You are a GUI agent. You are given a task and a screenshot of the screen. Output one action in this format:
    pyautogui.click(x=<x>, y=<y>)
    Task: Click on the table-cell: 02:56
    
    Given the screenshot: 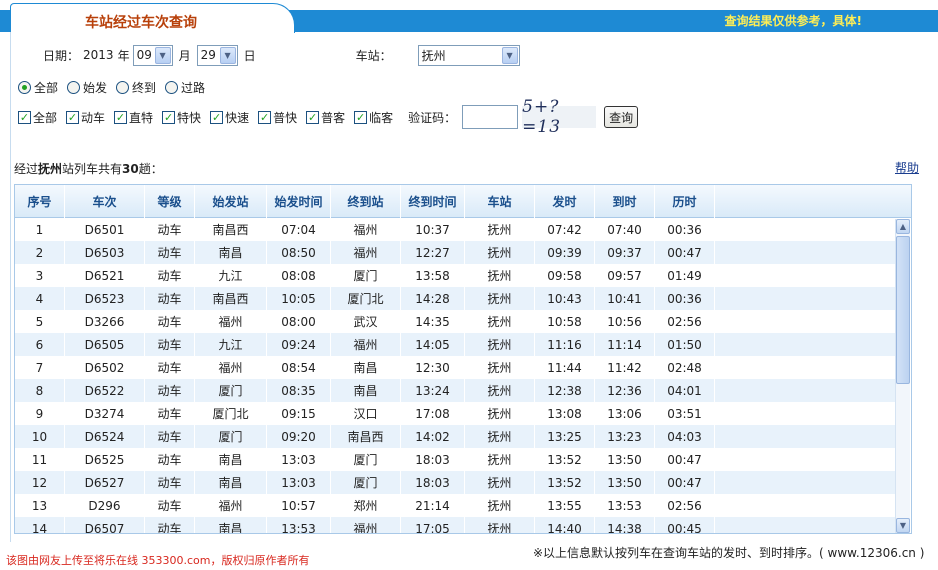 What is the action you would take?
    pyautogui.click(x=685, y=321)
    